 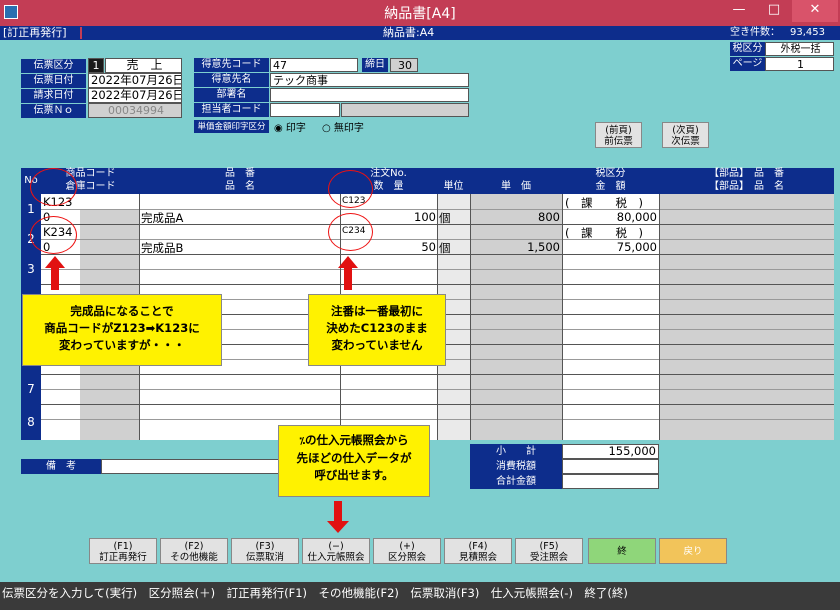 What do you see at coordinates (516, 466) in the screenshot?
I see `tax-amount-label: 消費税額` at bounding box center [516, 466].